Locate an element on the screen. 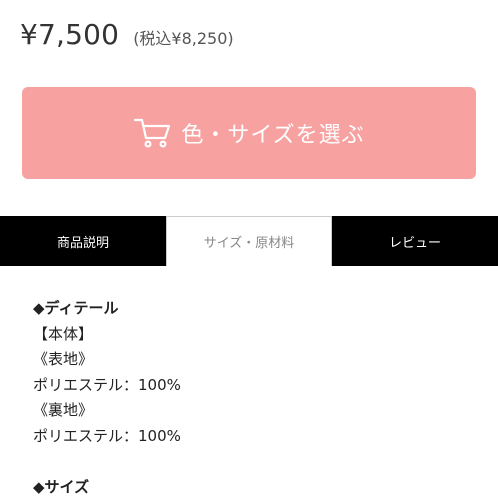  detail-heading: ◆ディテール is located at coordinates (76, 308).